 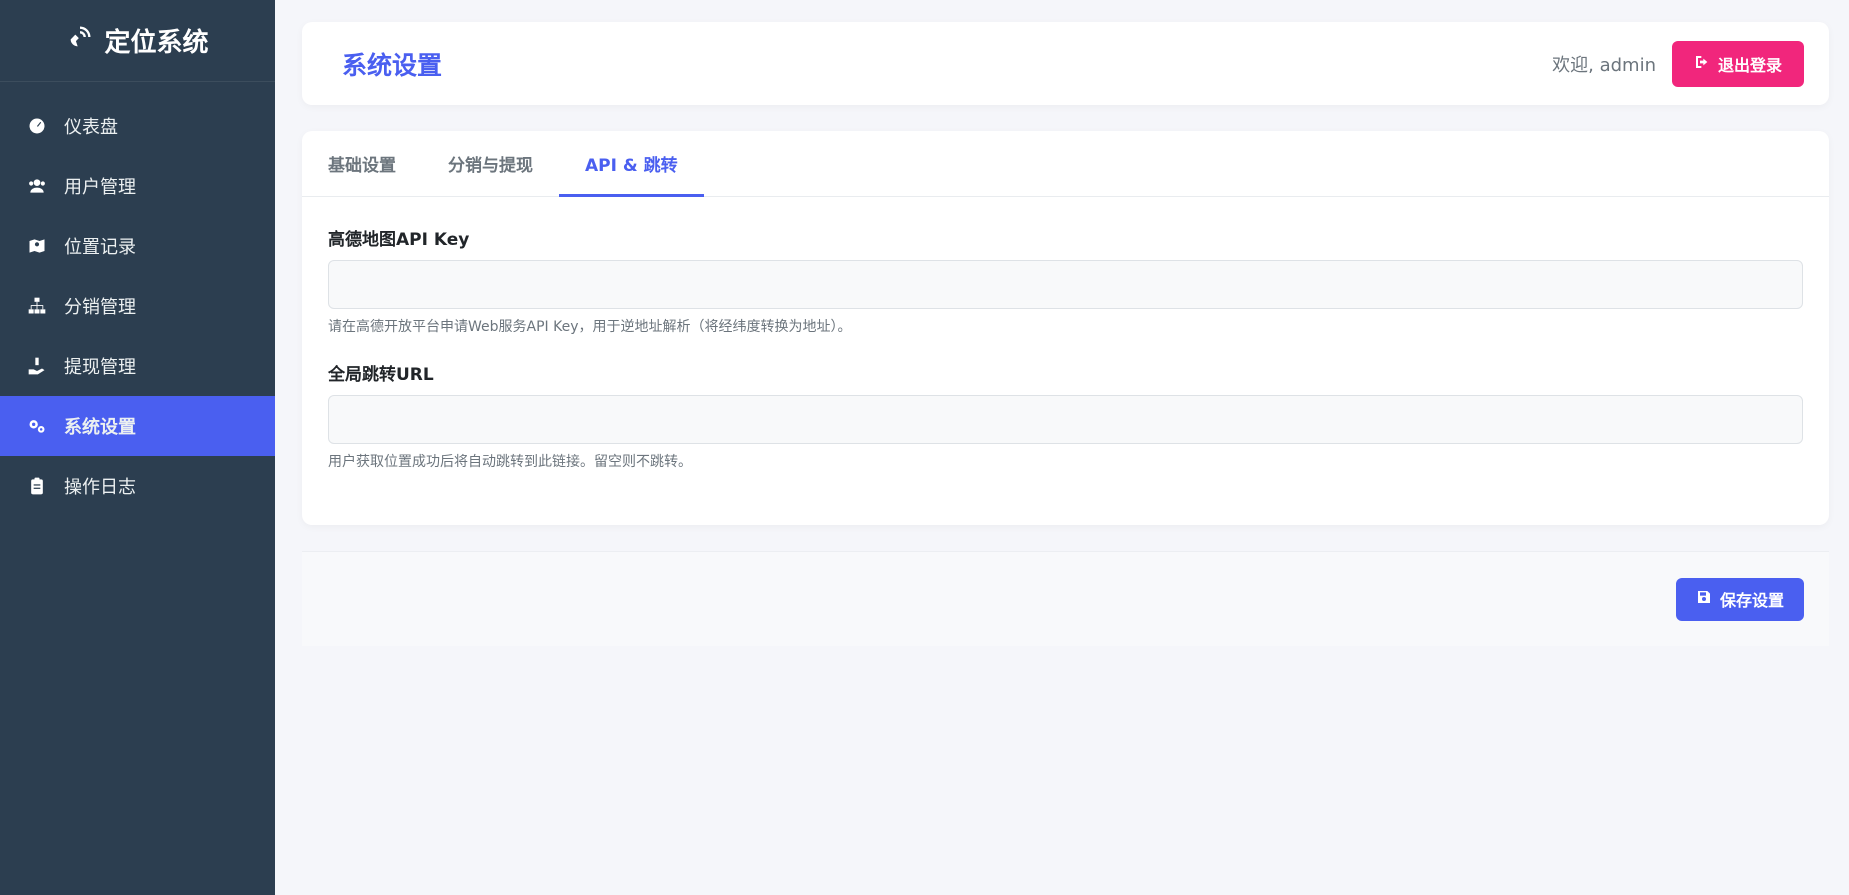 I want to click on sitemap-icon, so click(x=37, y=306).